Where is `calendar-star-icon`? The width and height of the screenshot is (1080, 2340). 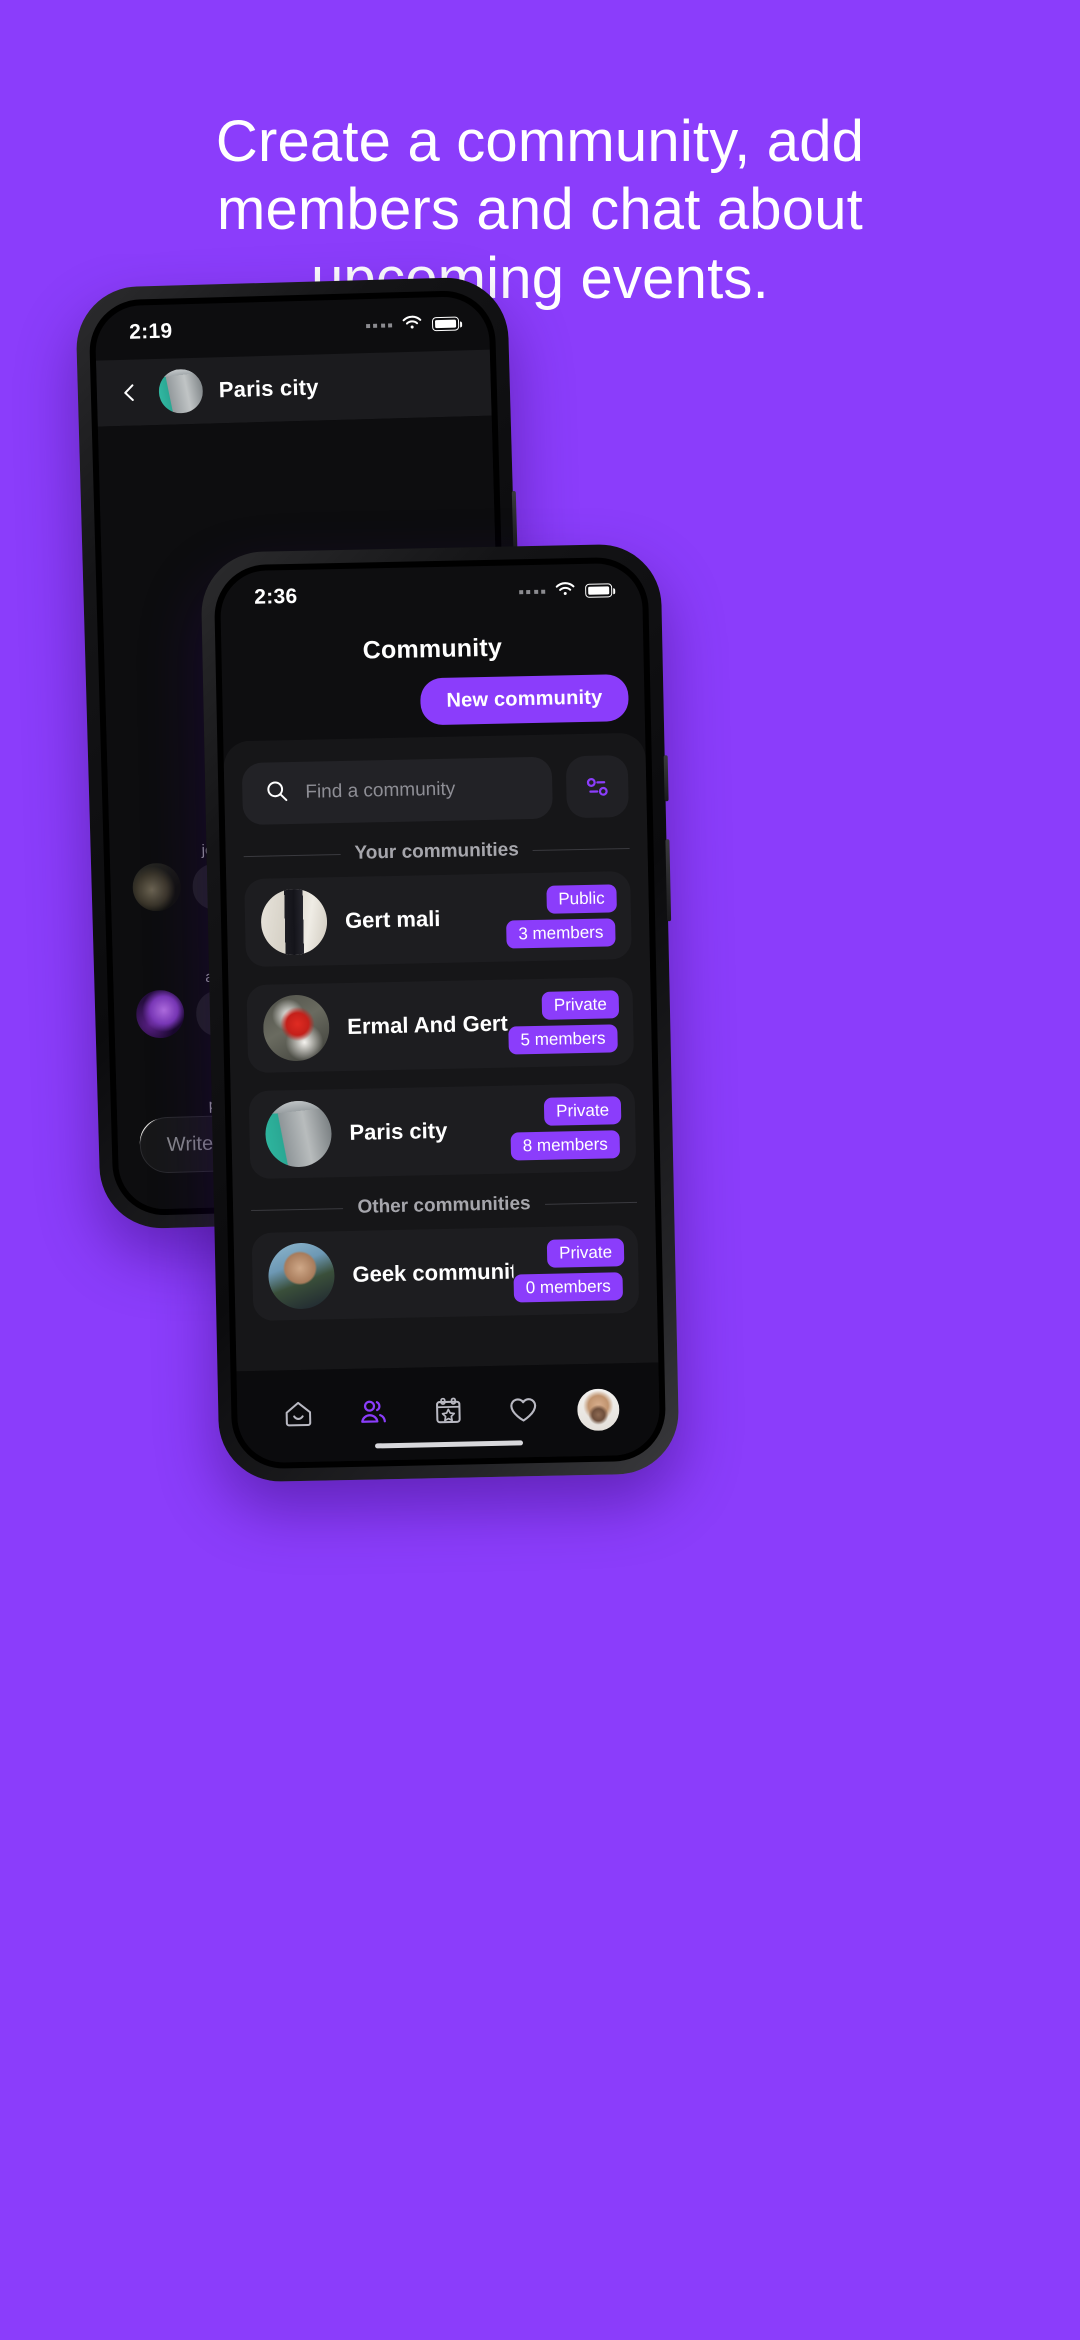
calendar-star-icon is located at coordinates (448, 1413).